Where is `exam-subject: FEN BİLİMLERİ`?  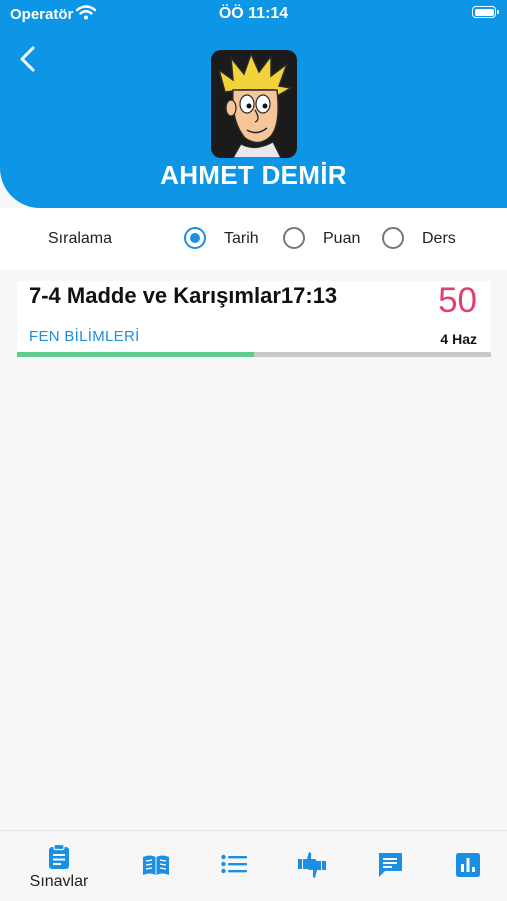
exam-subject: FEN BİLİMLERİ is located at coordinates (84, 336).